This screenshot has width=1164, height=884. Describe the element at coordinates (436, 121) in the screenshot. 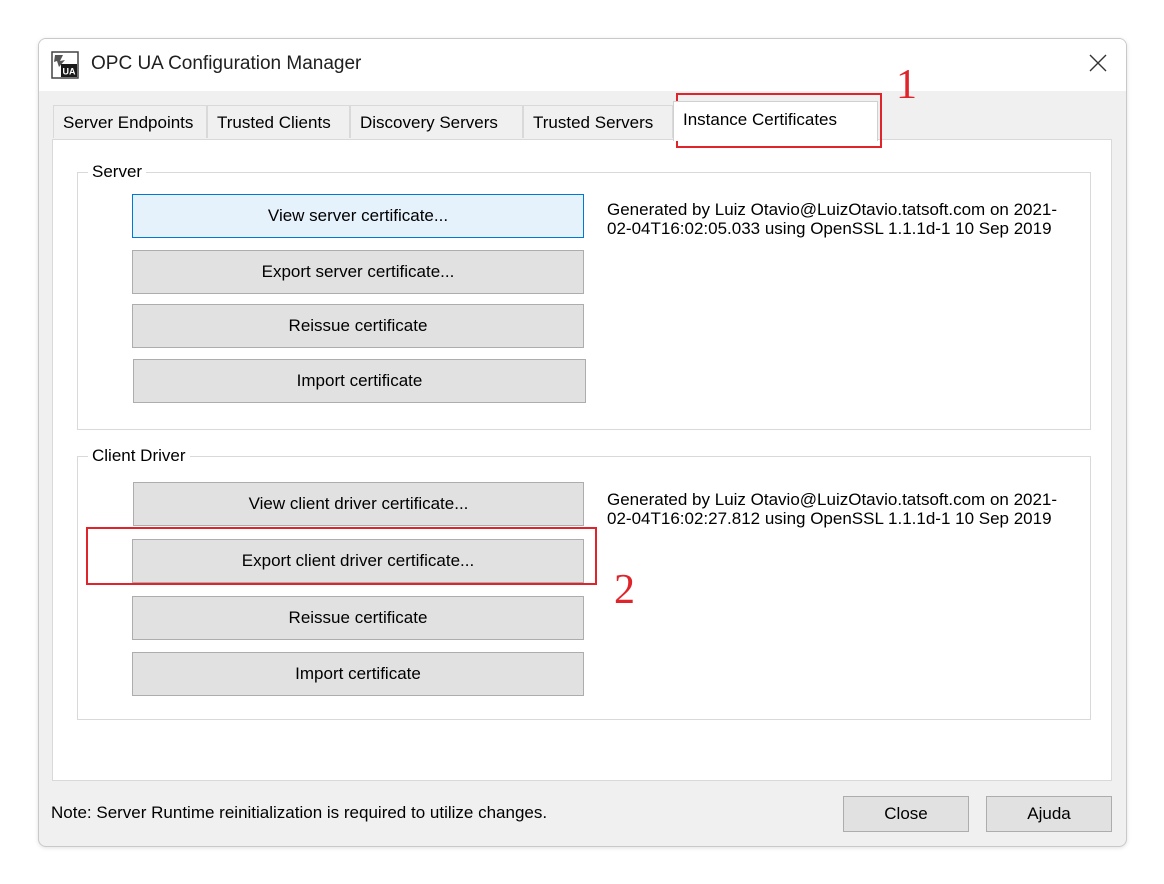

I see `tab-discovery-servers: Discovery Servers` at that location.